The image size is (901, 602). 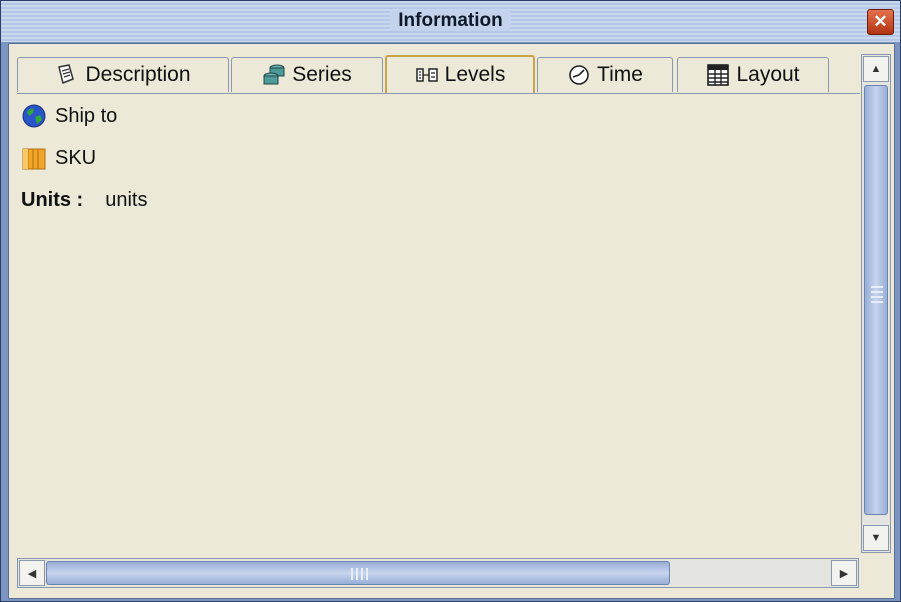 I want to click on horizontal-scroll-thumb, so click(x=358, y=573).